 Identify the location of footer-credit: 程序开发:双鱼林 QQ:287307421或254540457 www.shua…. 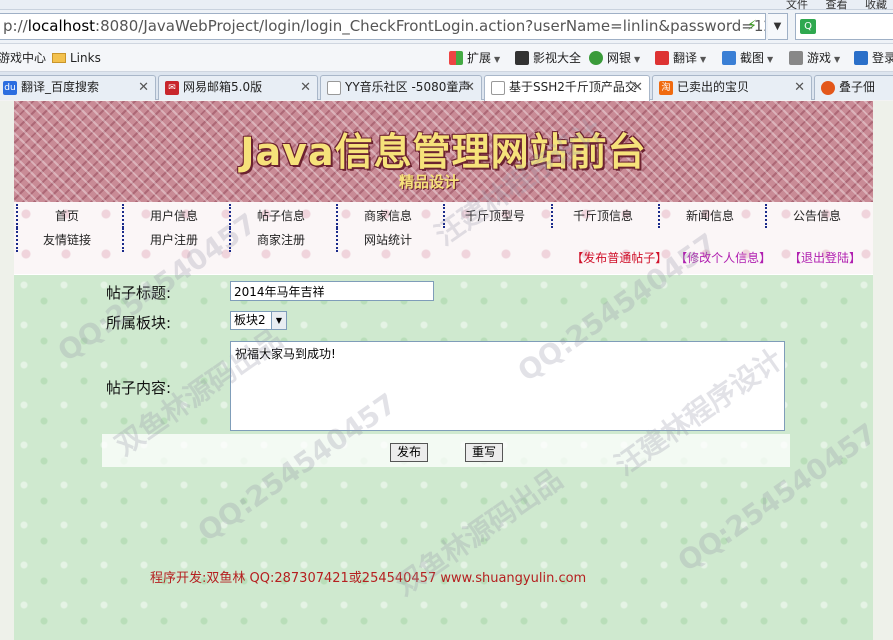
(368, 578).